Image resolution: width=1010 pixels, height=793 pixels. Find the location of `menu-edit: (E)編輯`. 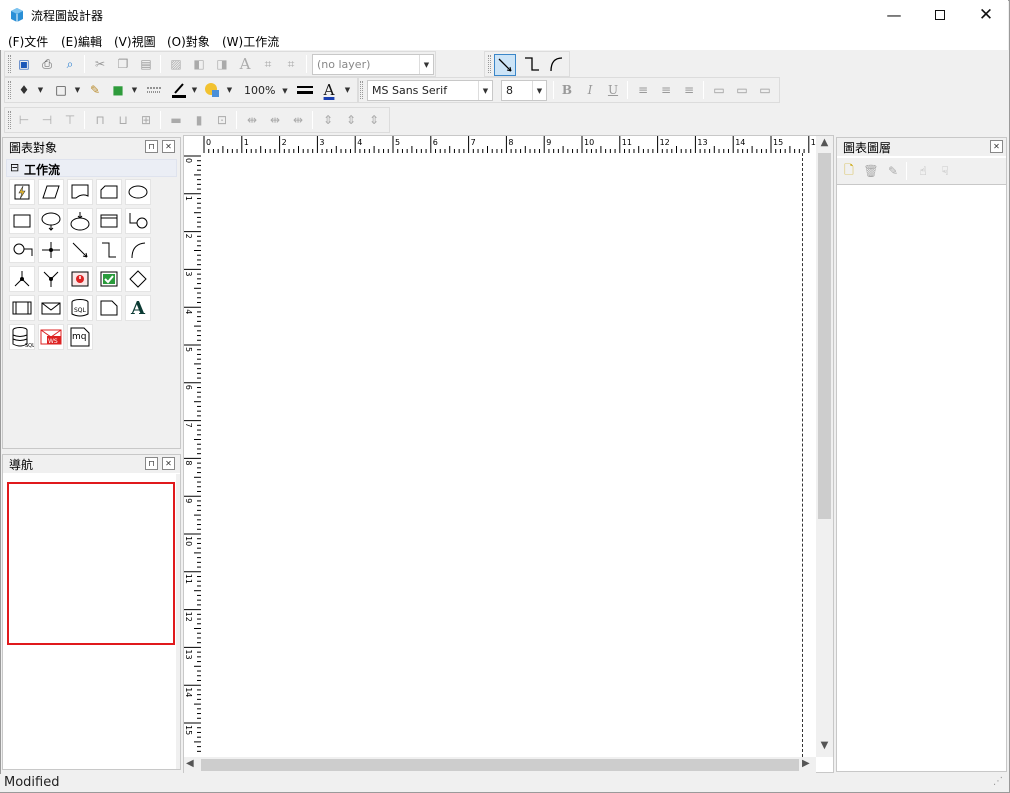

menu-edit: (E)編輯 is located at coordinates (81, 41).